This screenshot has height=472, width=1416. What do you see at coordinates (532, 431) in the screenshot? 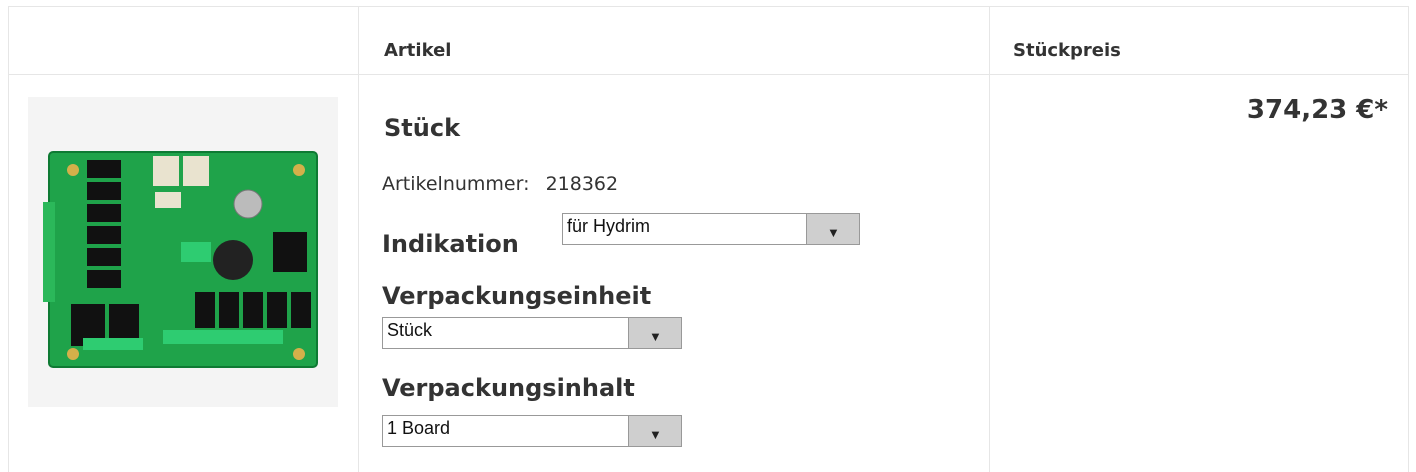
I see `packaging-content-select: 1 Board ▼` at bounding box center [532, 431].